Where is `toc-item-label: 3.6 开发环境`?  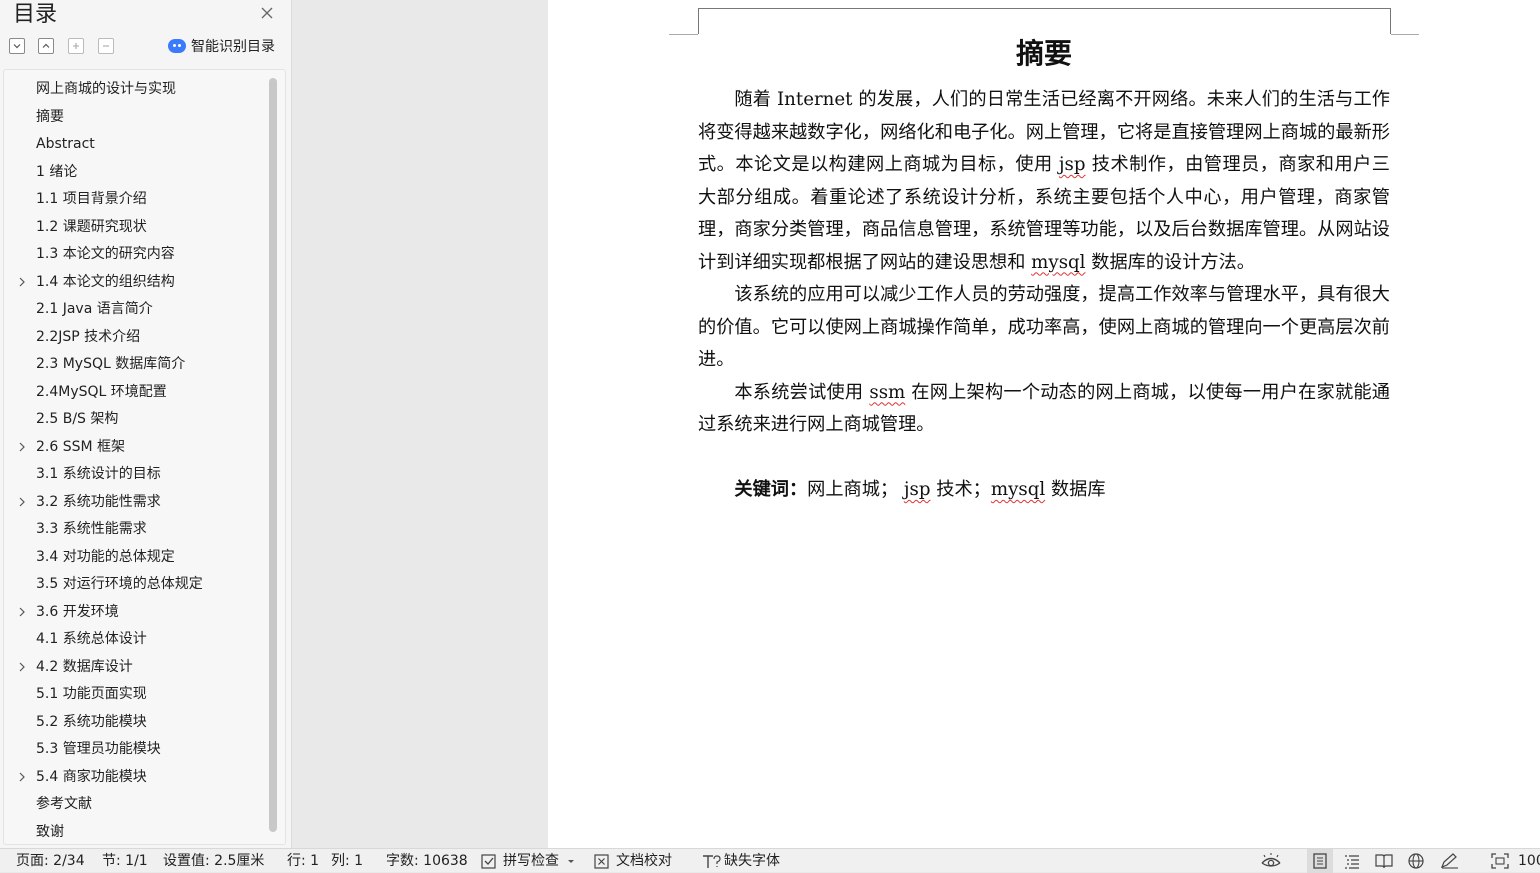 toc-item-label: 3.6 开发环境 is located at coordinates (77, 611).